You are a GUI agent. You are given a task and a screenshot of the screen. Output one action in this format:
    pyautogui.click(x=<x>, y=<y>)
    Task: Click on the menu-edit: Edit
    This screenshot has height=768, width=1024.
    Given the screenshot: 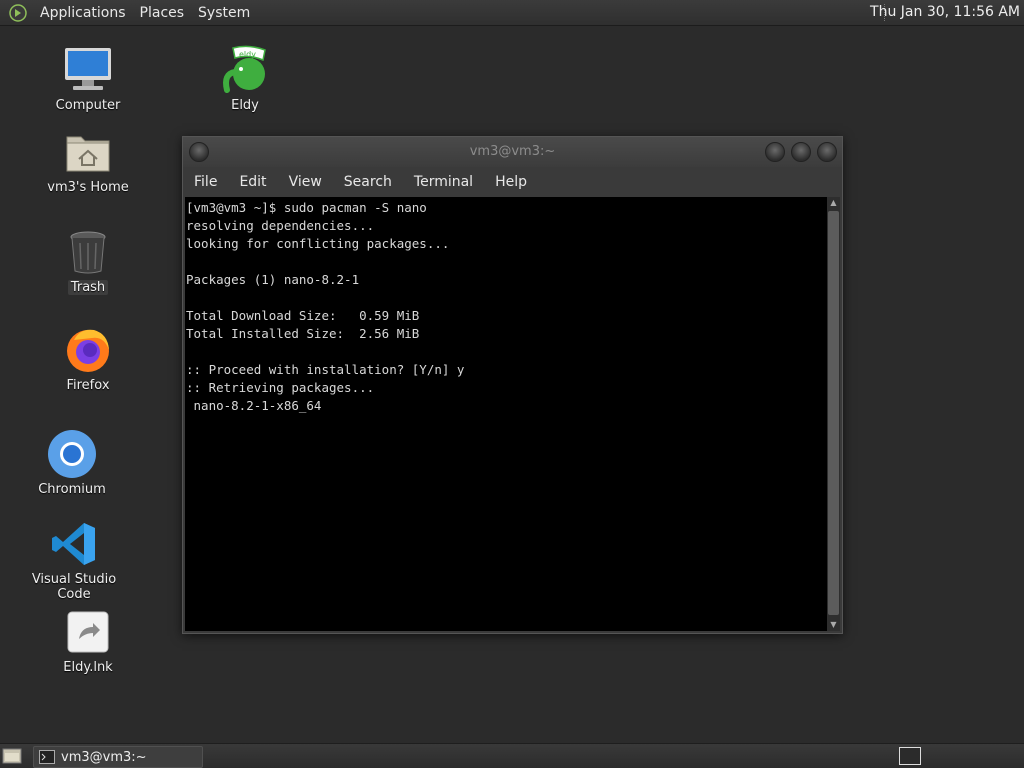 What is the action you would take?
    pyautogui.click(x=252, y=182)
    